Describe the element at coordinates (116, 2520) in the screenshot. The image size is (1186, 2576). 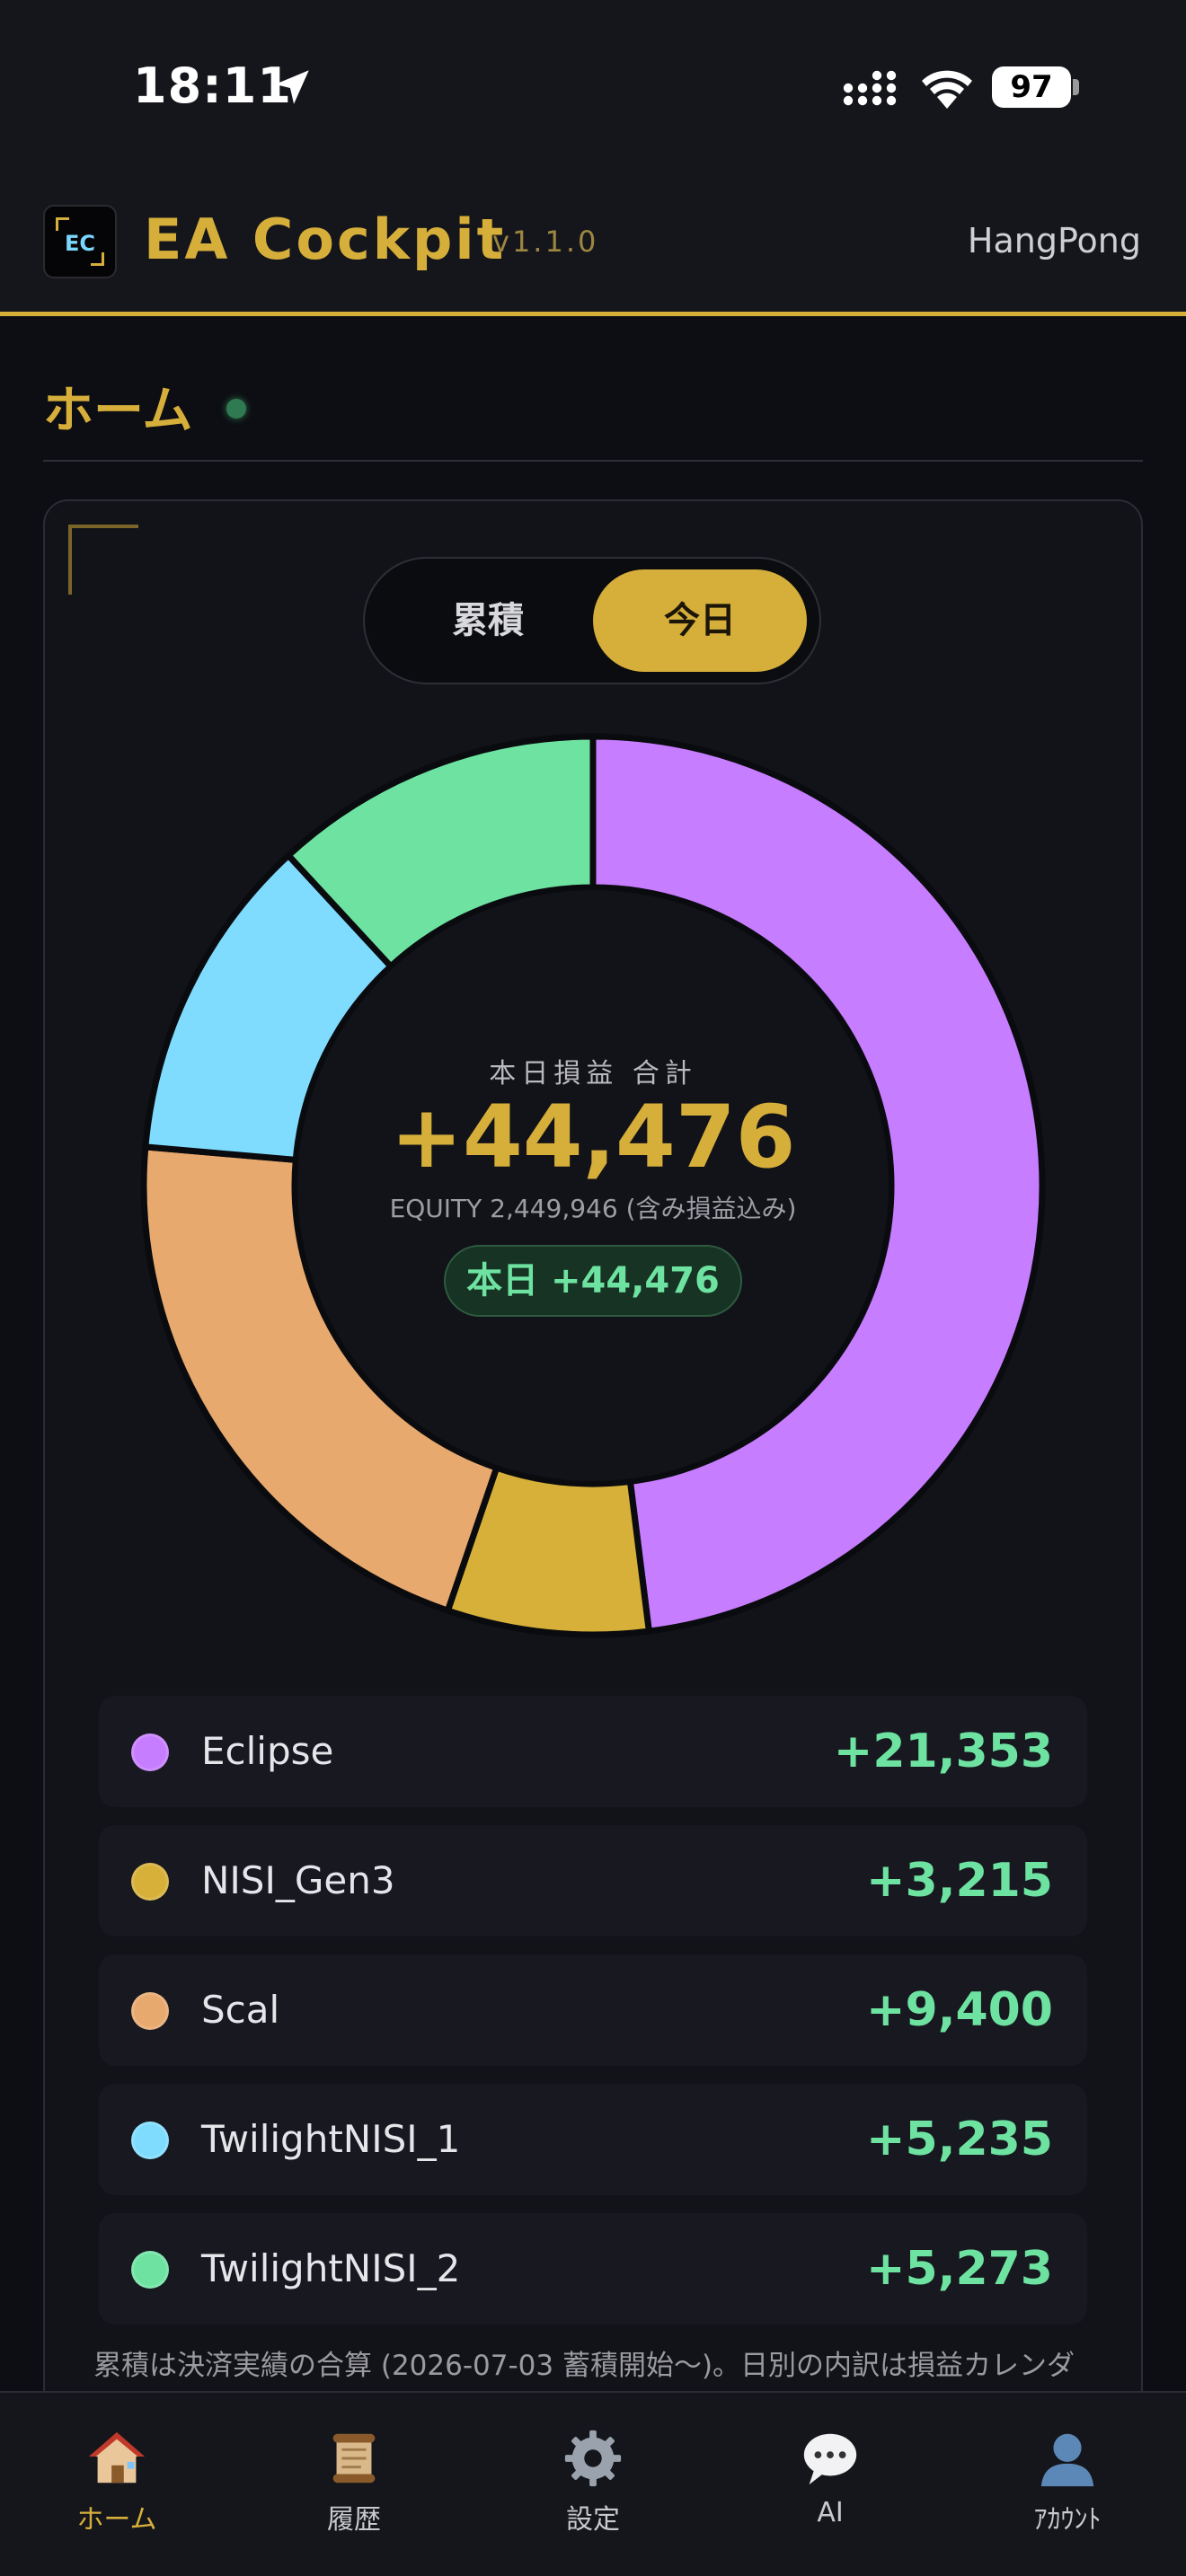
I see `tab-label: ホーム` at that location.